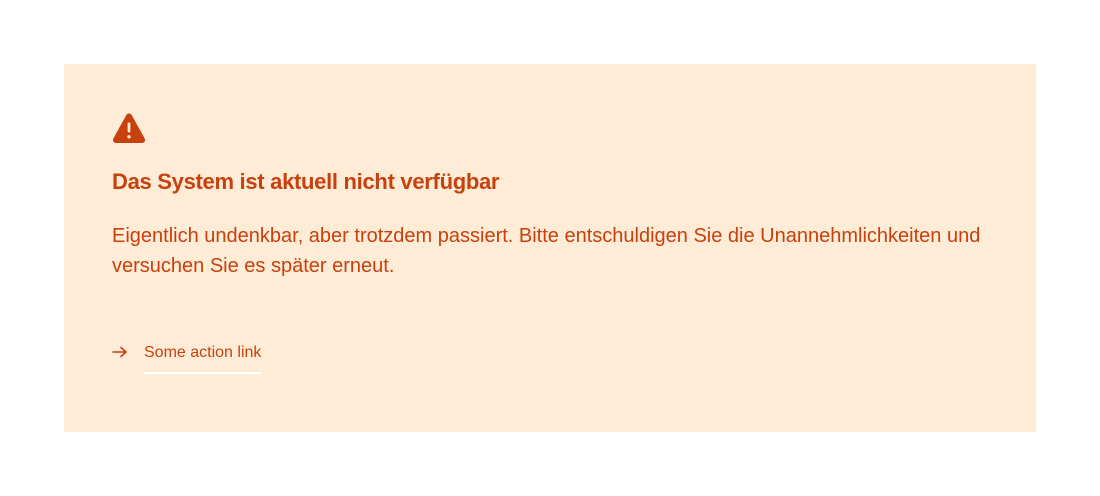  What do you see at coordinates (306, 181) in the screenshot?
I see `alert-title: Das System ist aktuell nicht verfügbar` at bounding box center [306, 181].